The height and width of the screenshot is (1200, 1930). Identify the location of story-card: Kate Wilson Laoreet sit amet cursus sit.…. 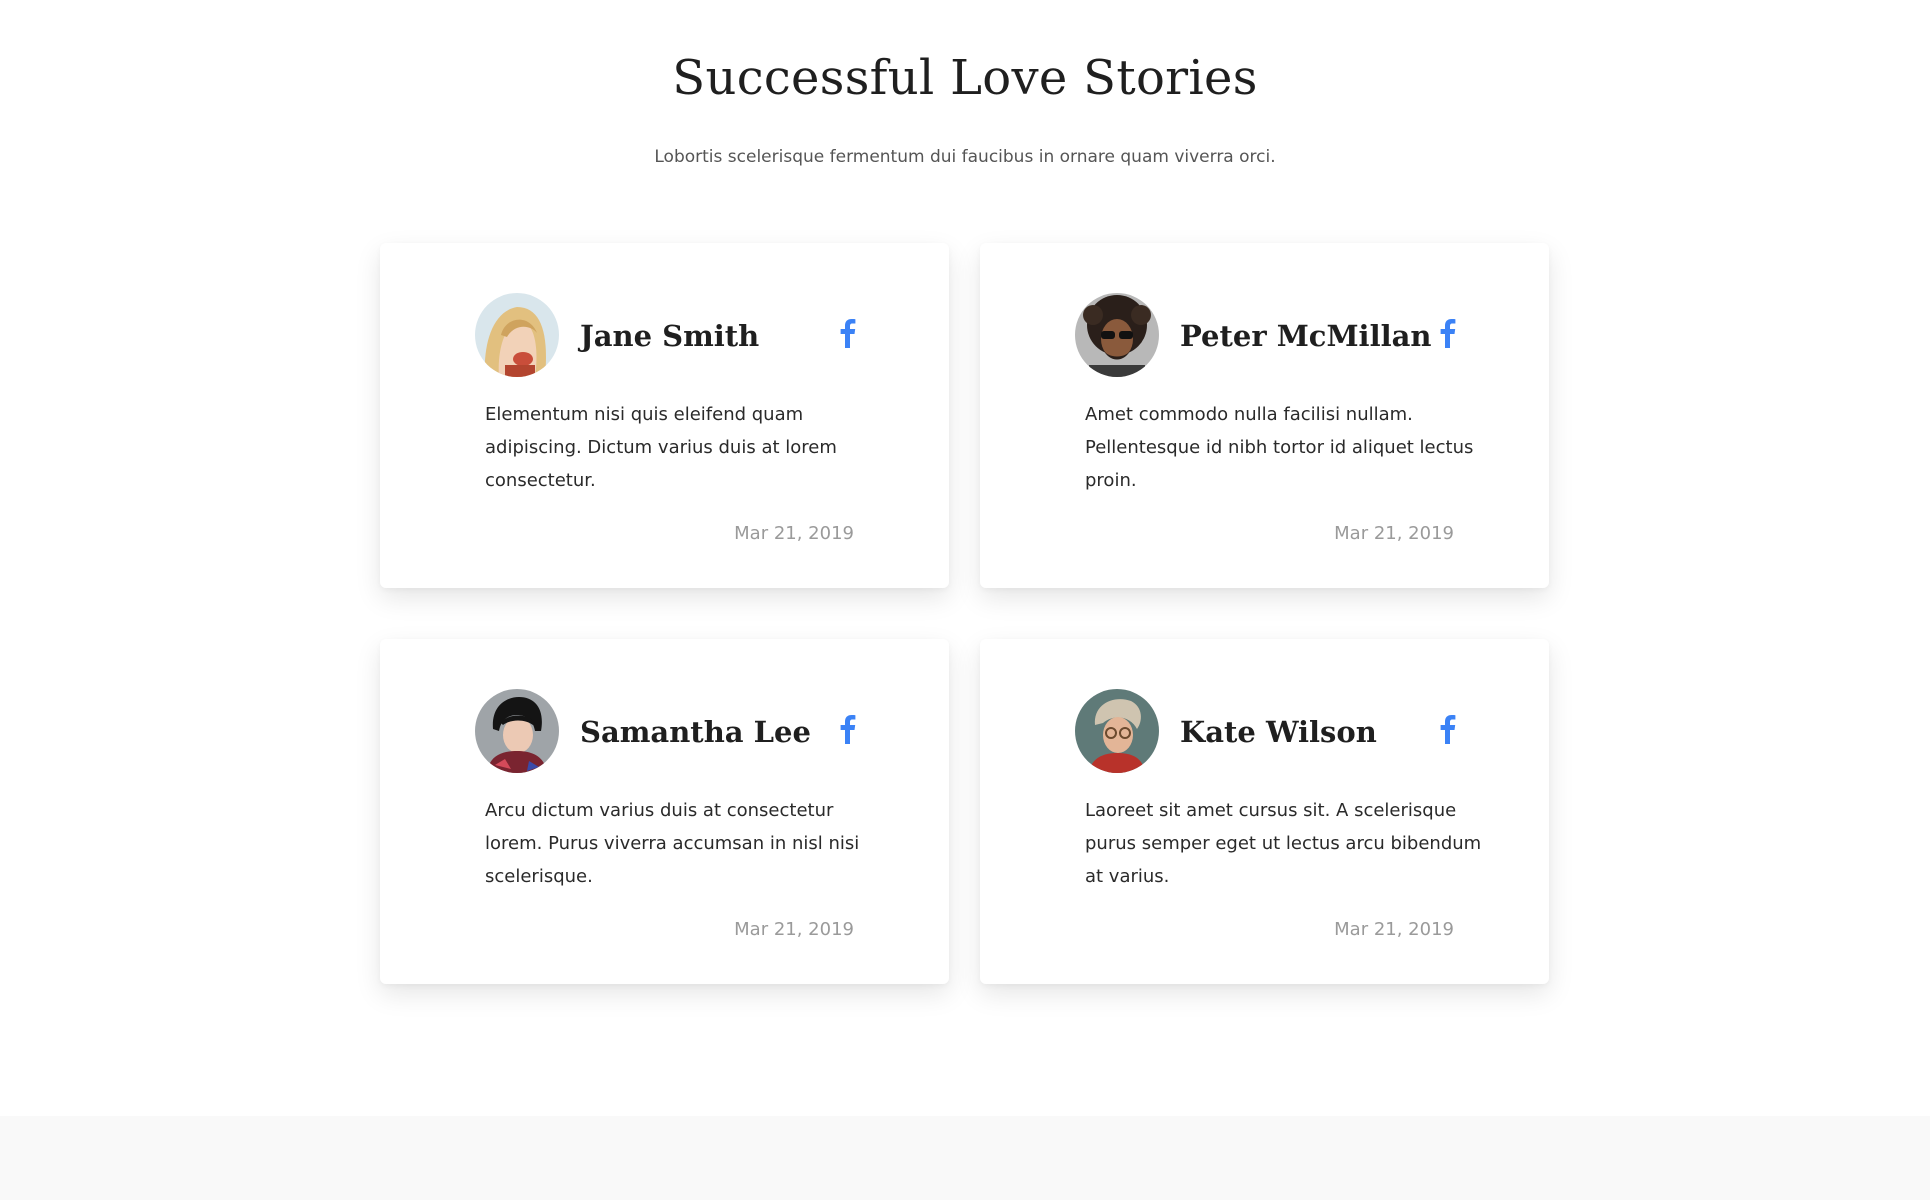
(1264, 811).